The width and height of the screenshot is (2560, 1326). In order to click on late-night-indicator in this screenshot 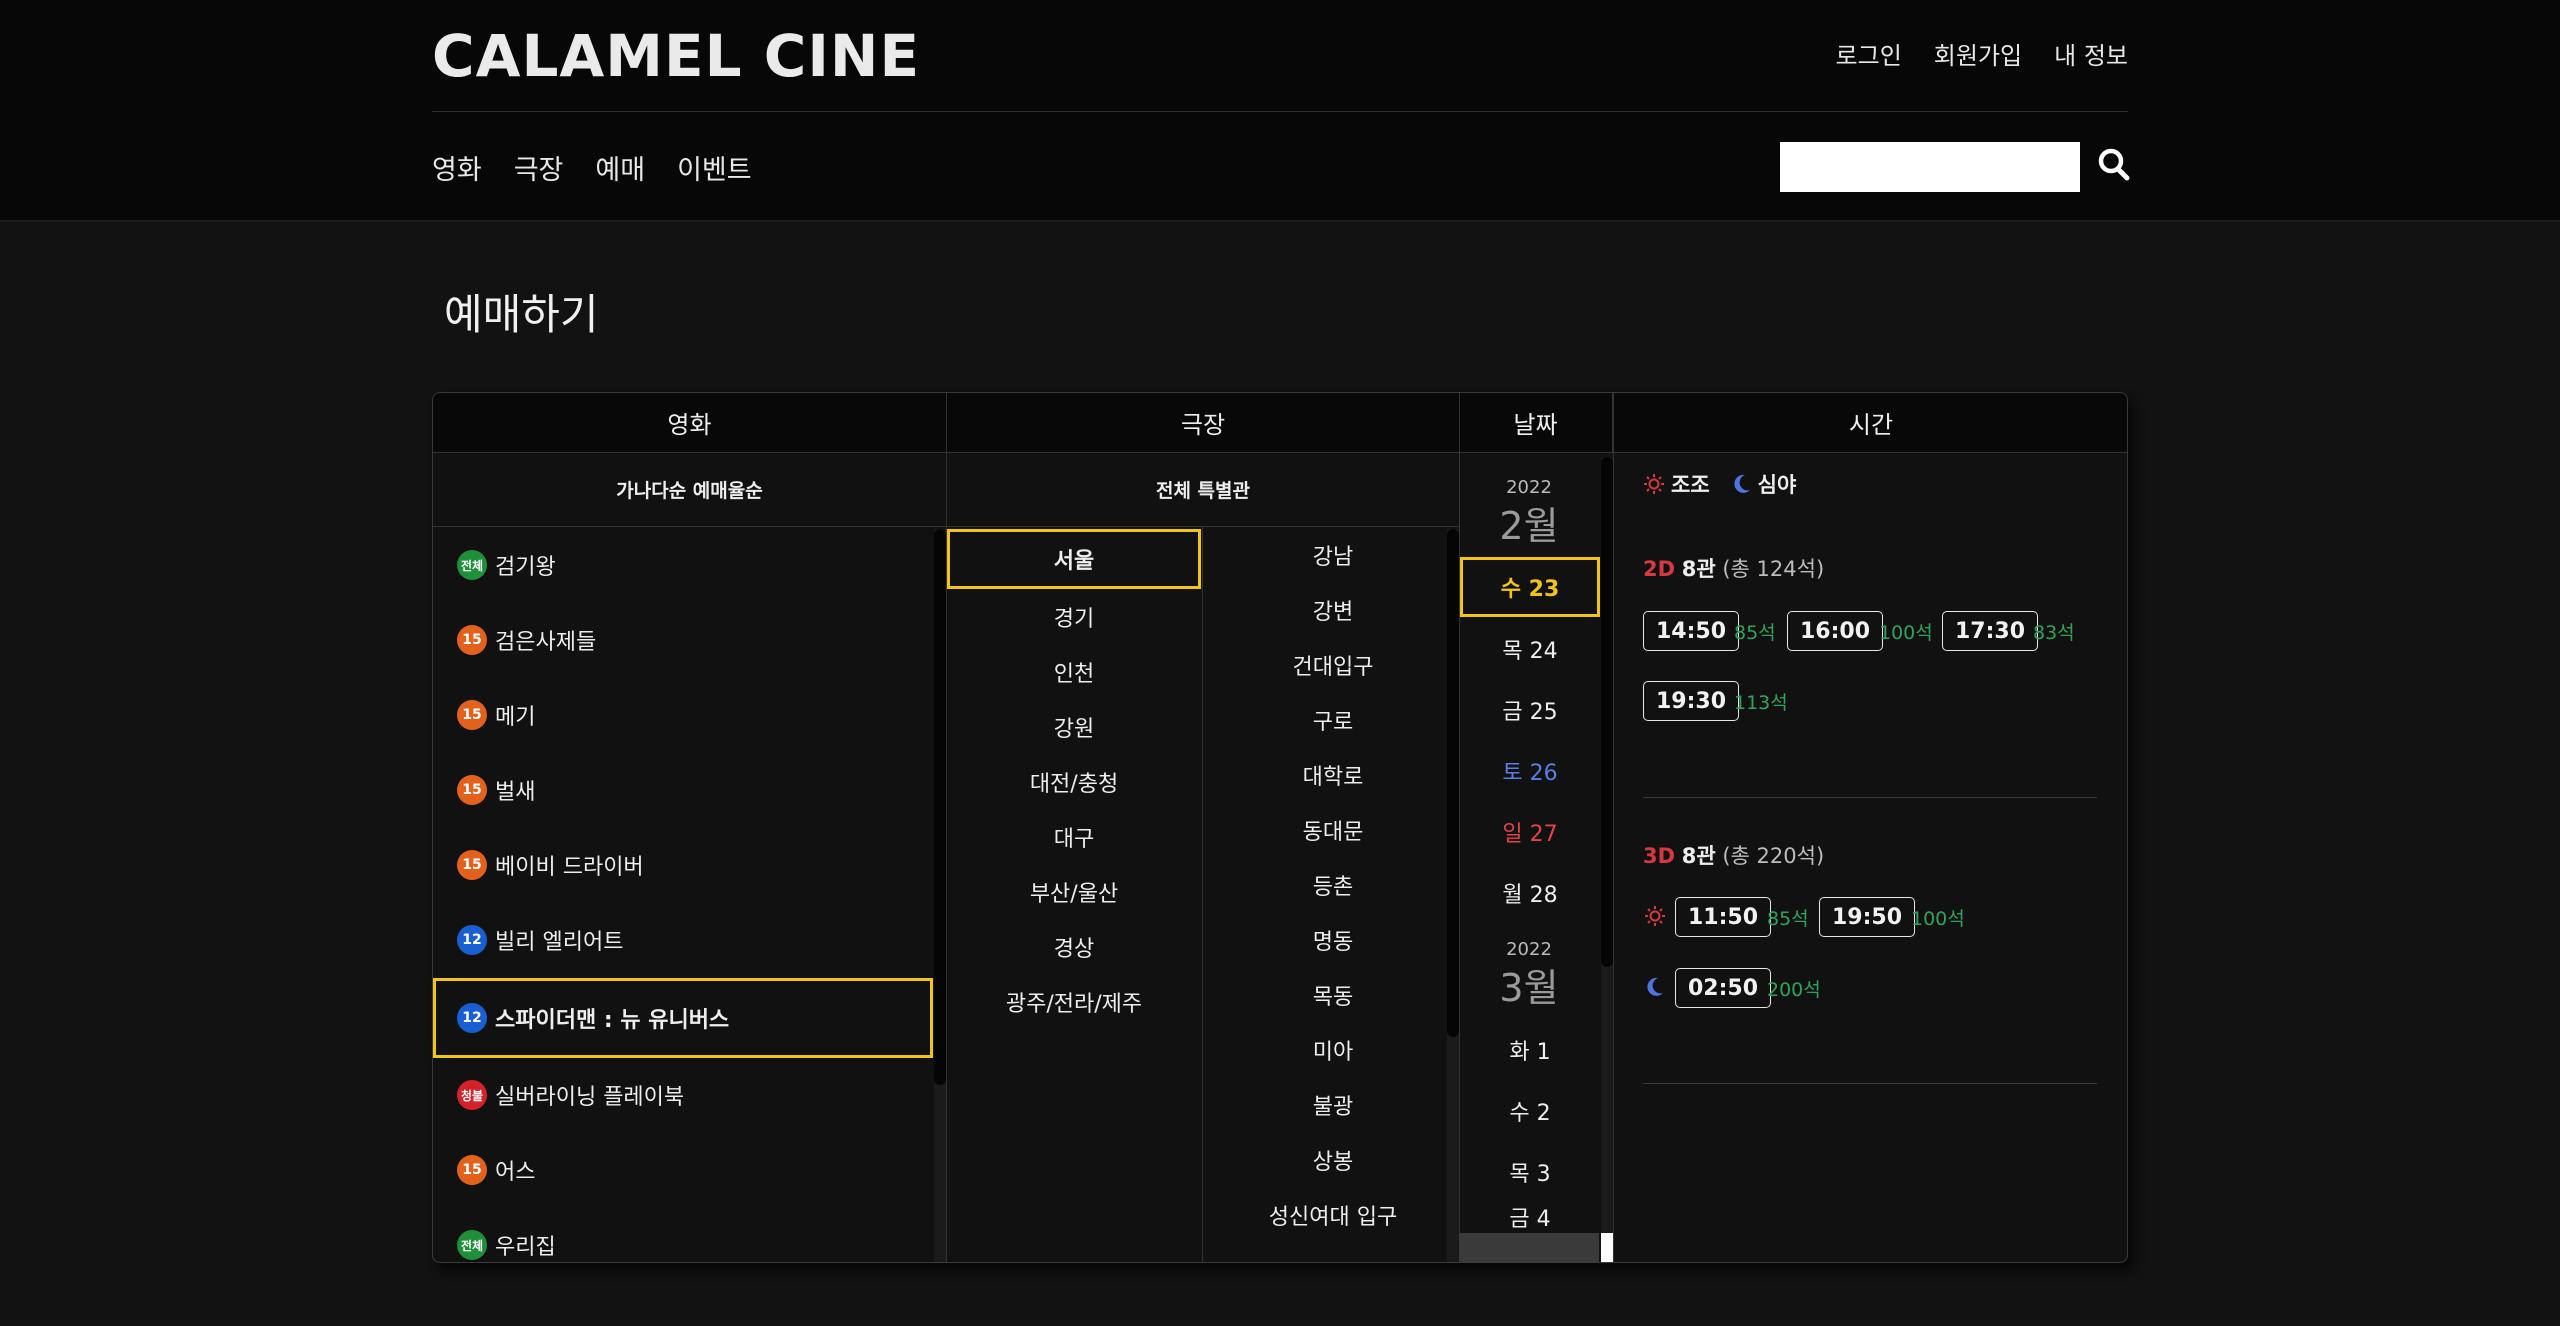, I will do `click(1655, 987)`.